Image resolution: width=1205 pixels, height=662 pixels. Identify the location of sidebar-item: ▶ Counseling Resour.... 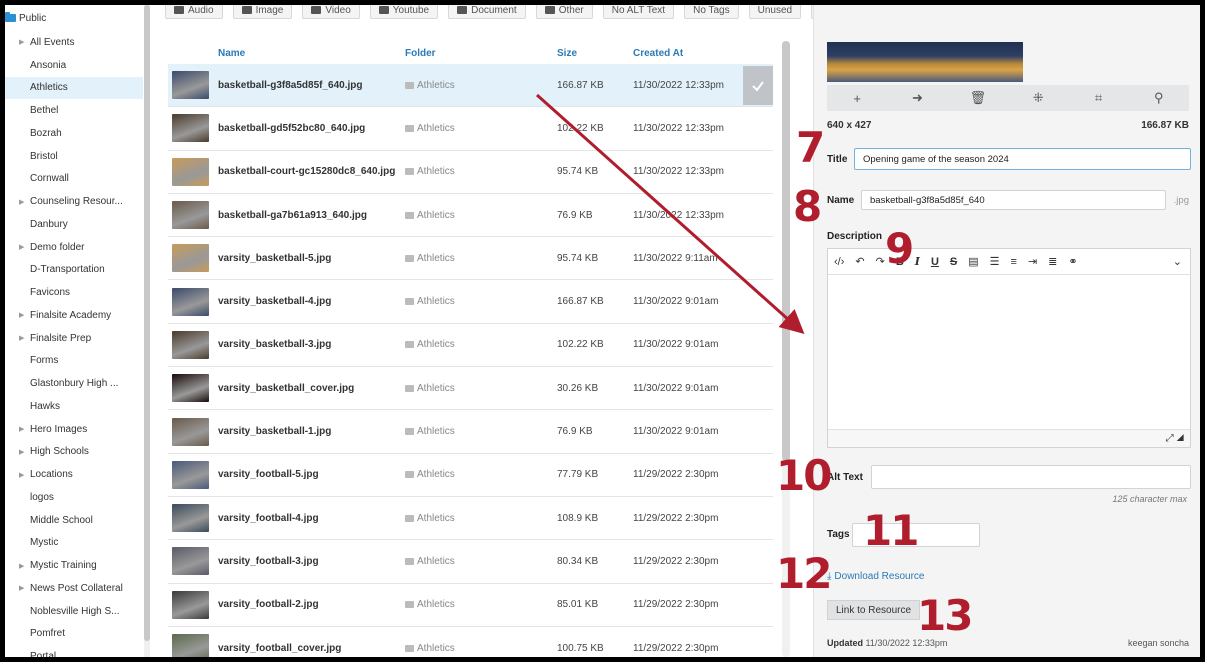
(74, 201).